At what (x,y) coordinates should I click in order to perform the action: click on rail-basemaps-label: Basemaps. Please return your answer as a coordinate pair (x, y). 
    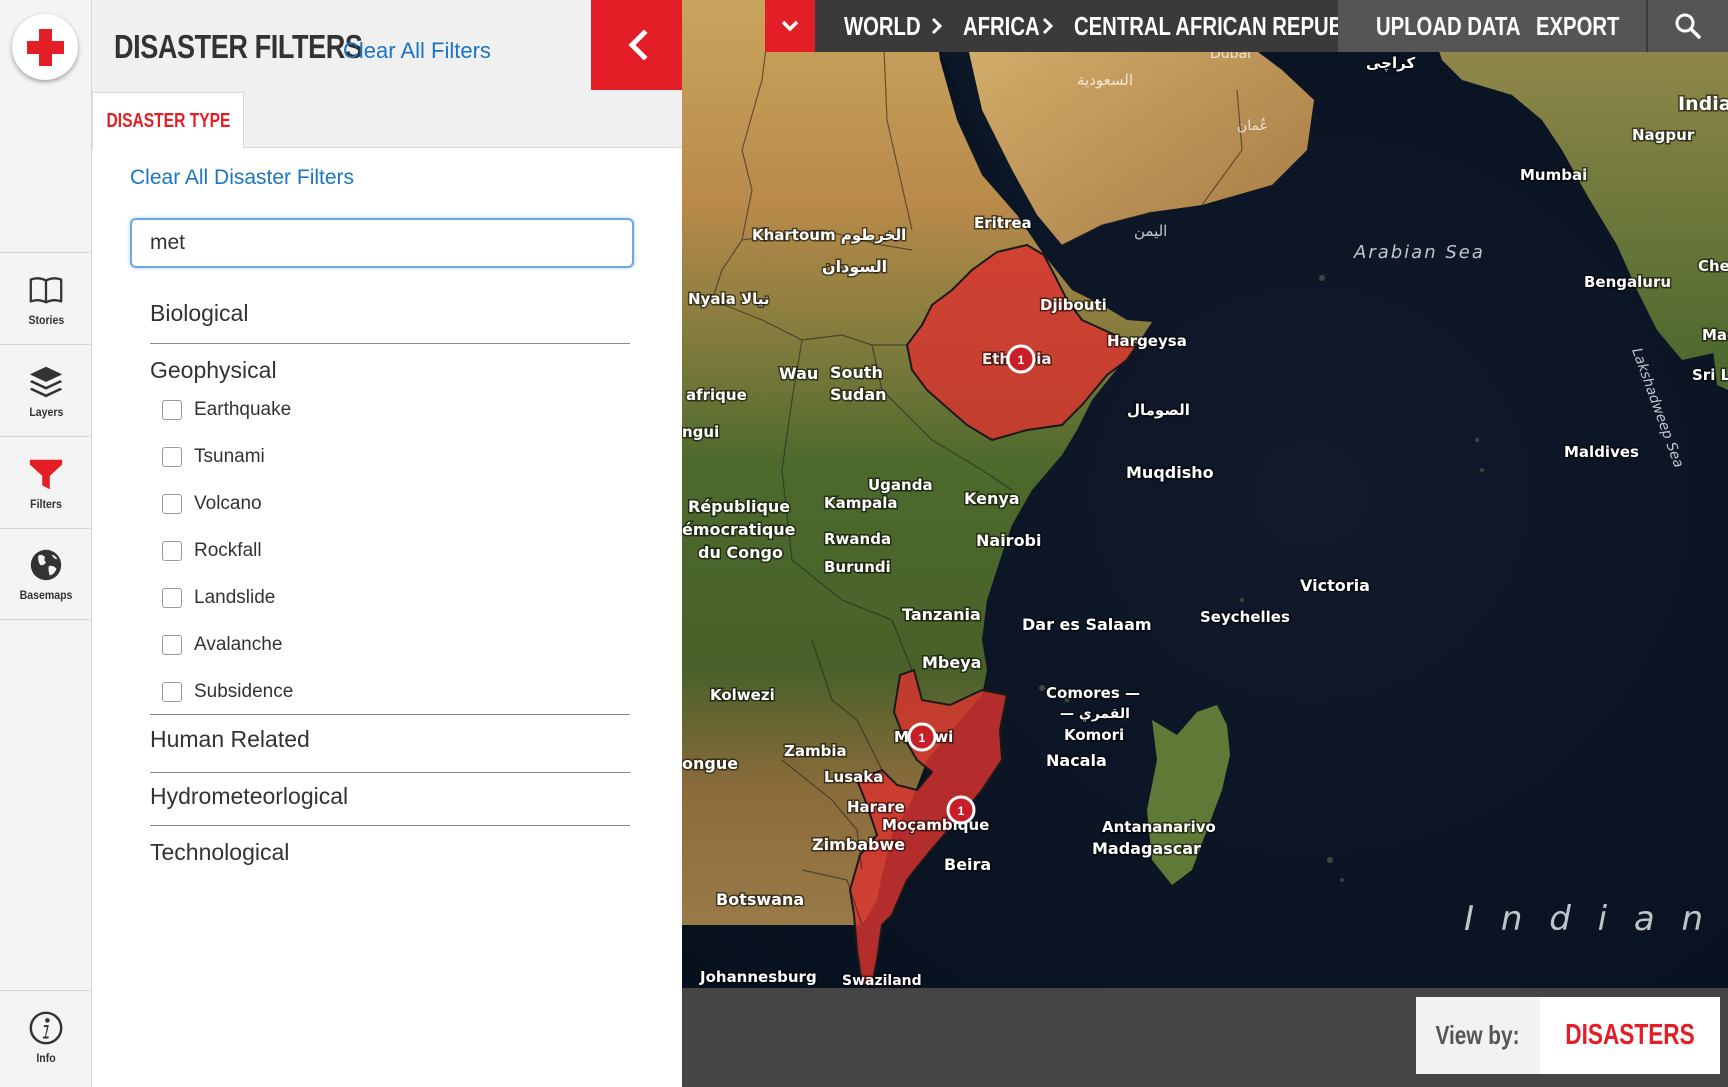
    Looking at the image, I should click on (46, 595).